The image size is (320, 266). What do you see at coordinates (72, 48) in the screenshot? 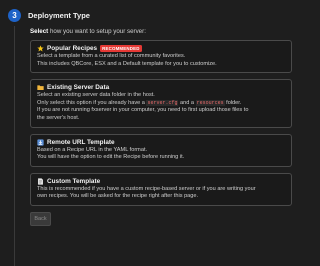
I see `option-title: Popular Recipes` at bounding box center [72, 48].